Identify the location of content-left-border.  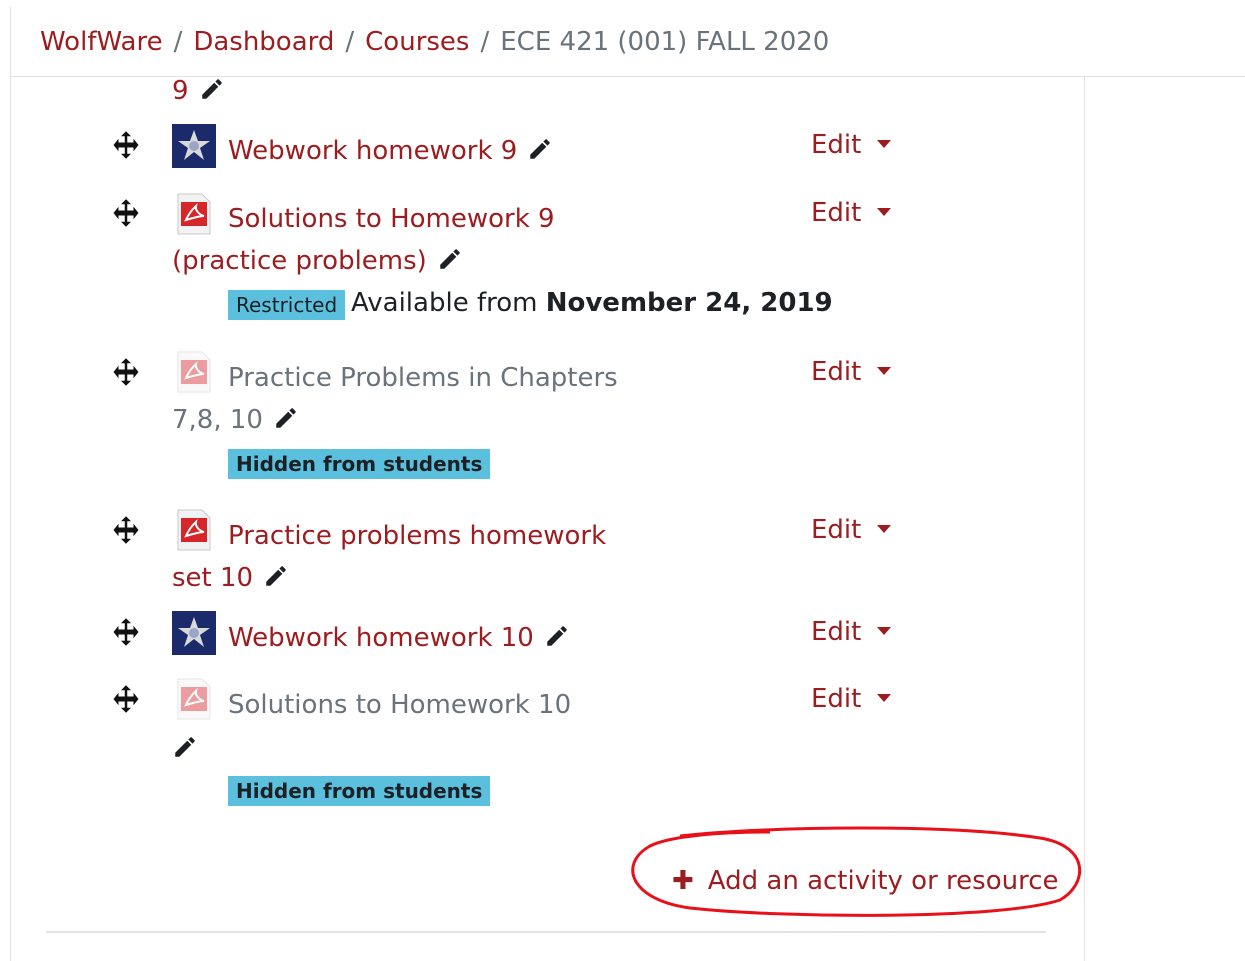
(10, 519).